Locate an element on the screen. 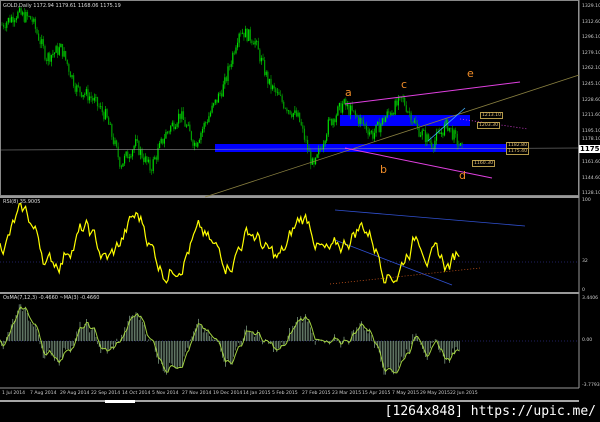  channel-upper is located at coordinates (432, 93).